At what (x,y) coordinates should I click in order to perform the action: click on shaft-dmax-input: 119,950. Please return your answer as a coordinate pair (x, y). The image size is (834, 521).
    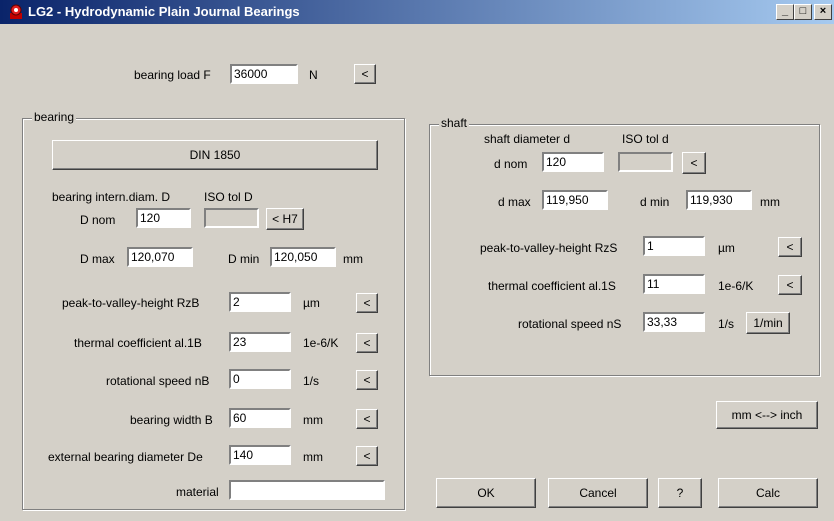
    Looking at the image, I should click on (575, 200).